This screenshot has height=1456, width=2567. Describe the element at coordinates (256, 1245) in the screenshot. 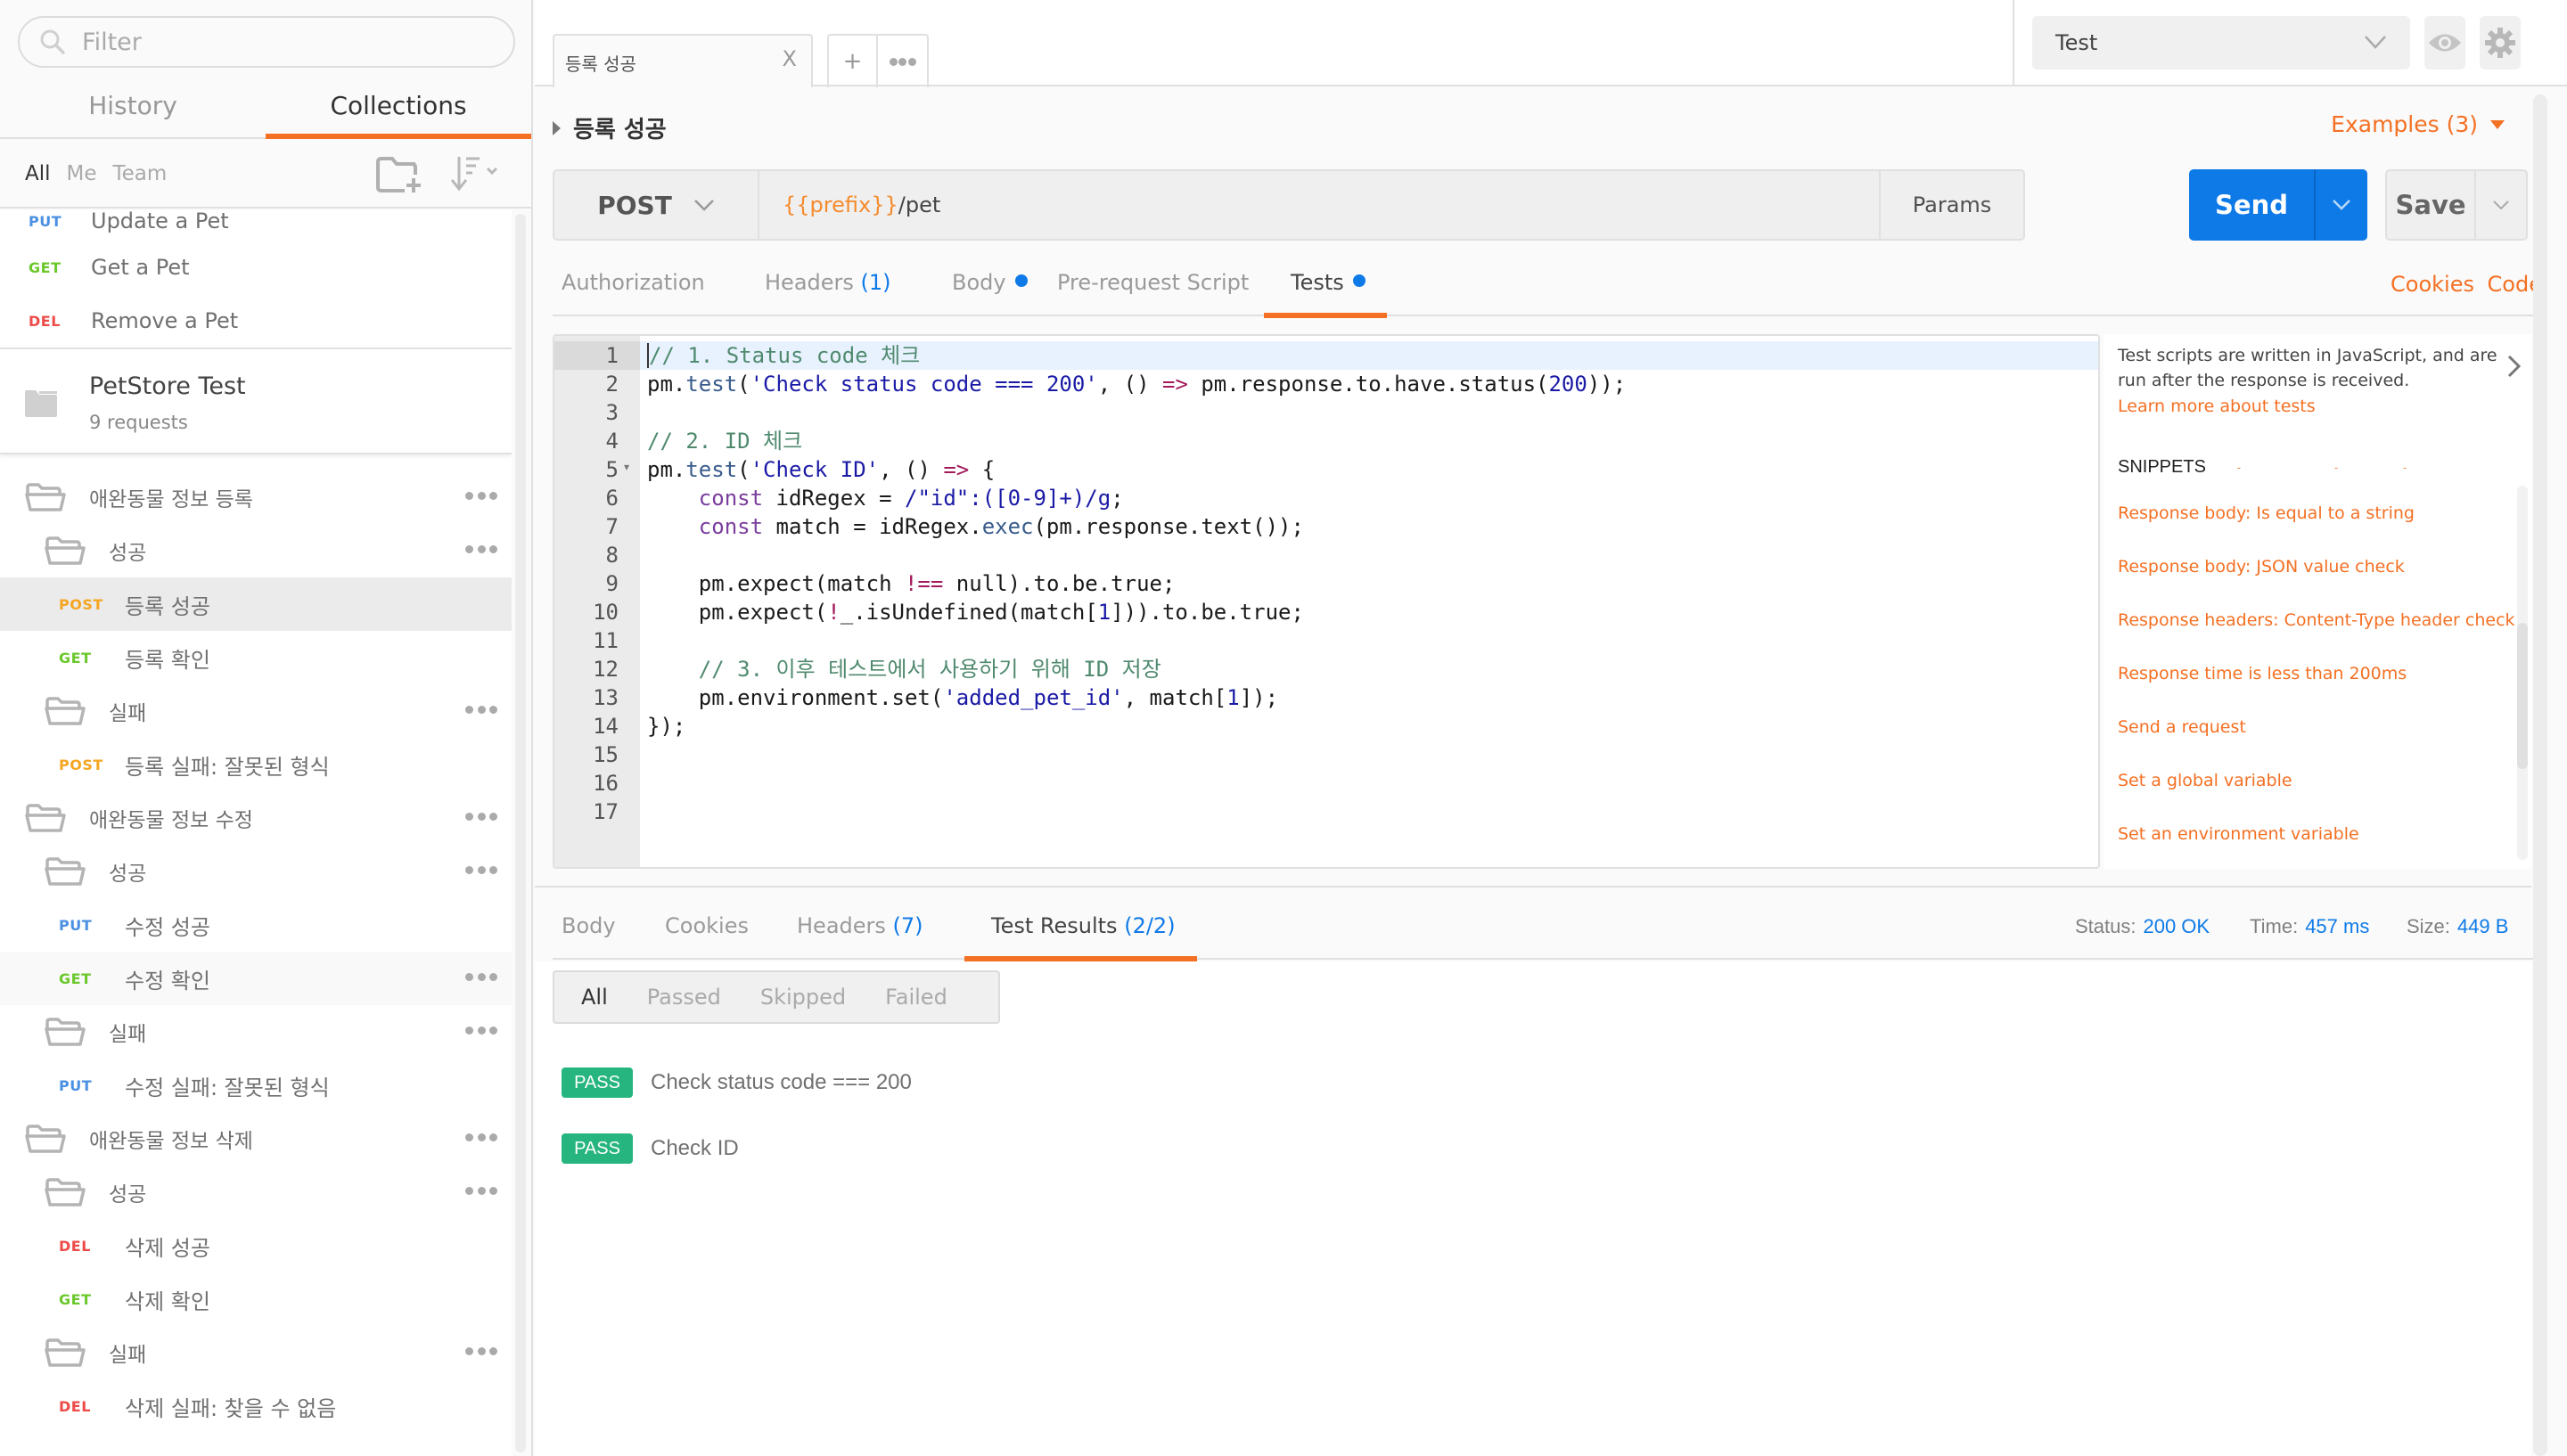

I see `request-item: DEL 삭제 성공` at that location.